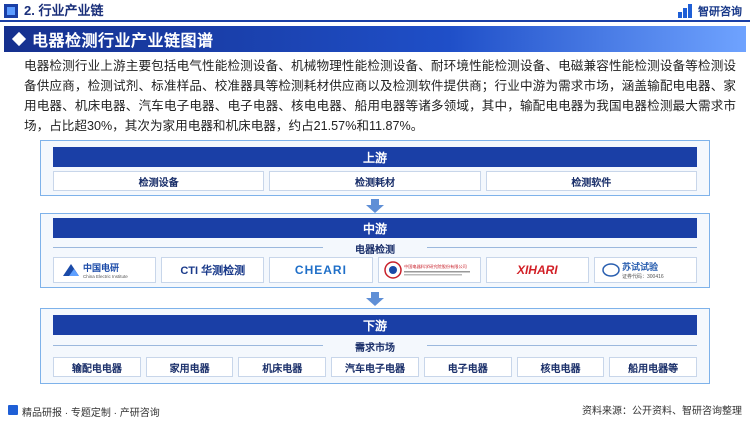  What do you see at coordinates (101, 267) in the screenshot?
I see `logo-text: 中国电研` at bounding box center [101, 267].